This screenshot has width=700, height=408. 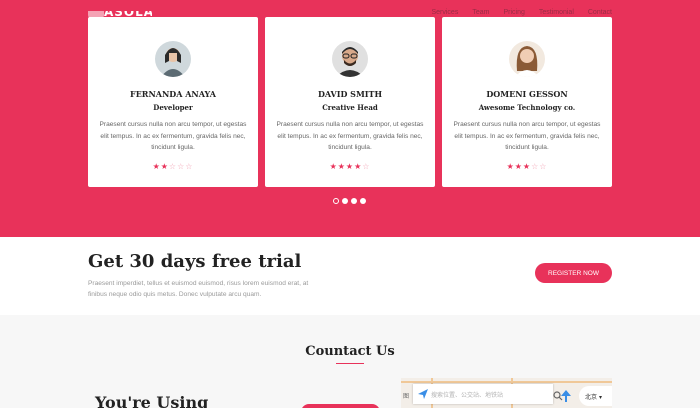 What do you see at coordinates (340, 406) in the screenshot?
I see `contact-button` at bounding box center [340, 406].